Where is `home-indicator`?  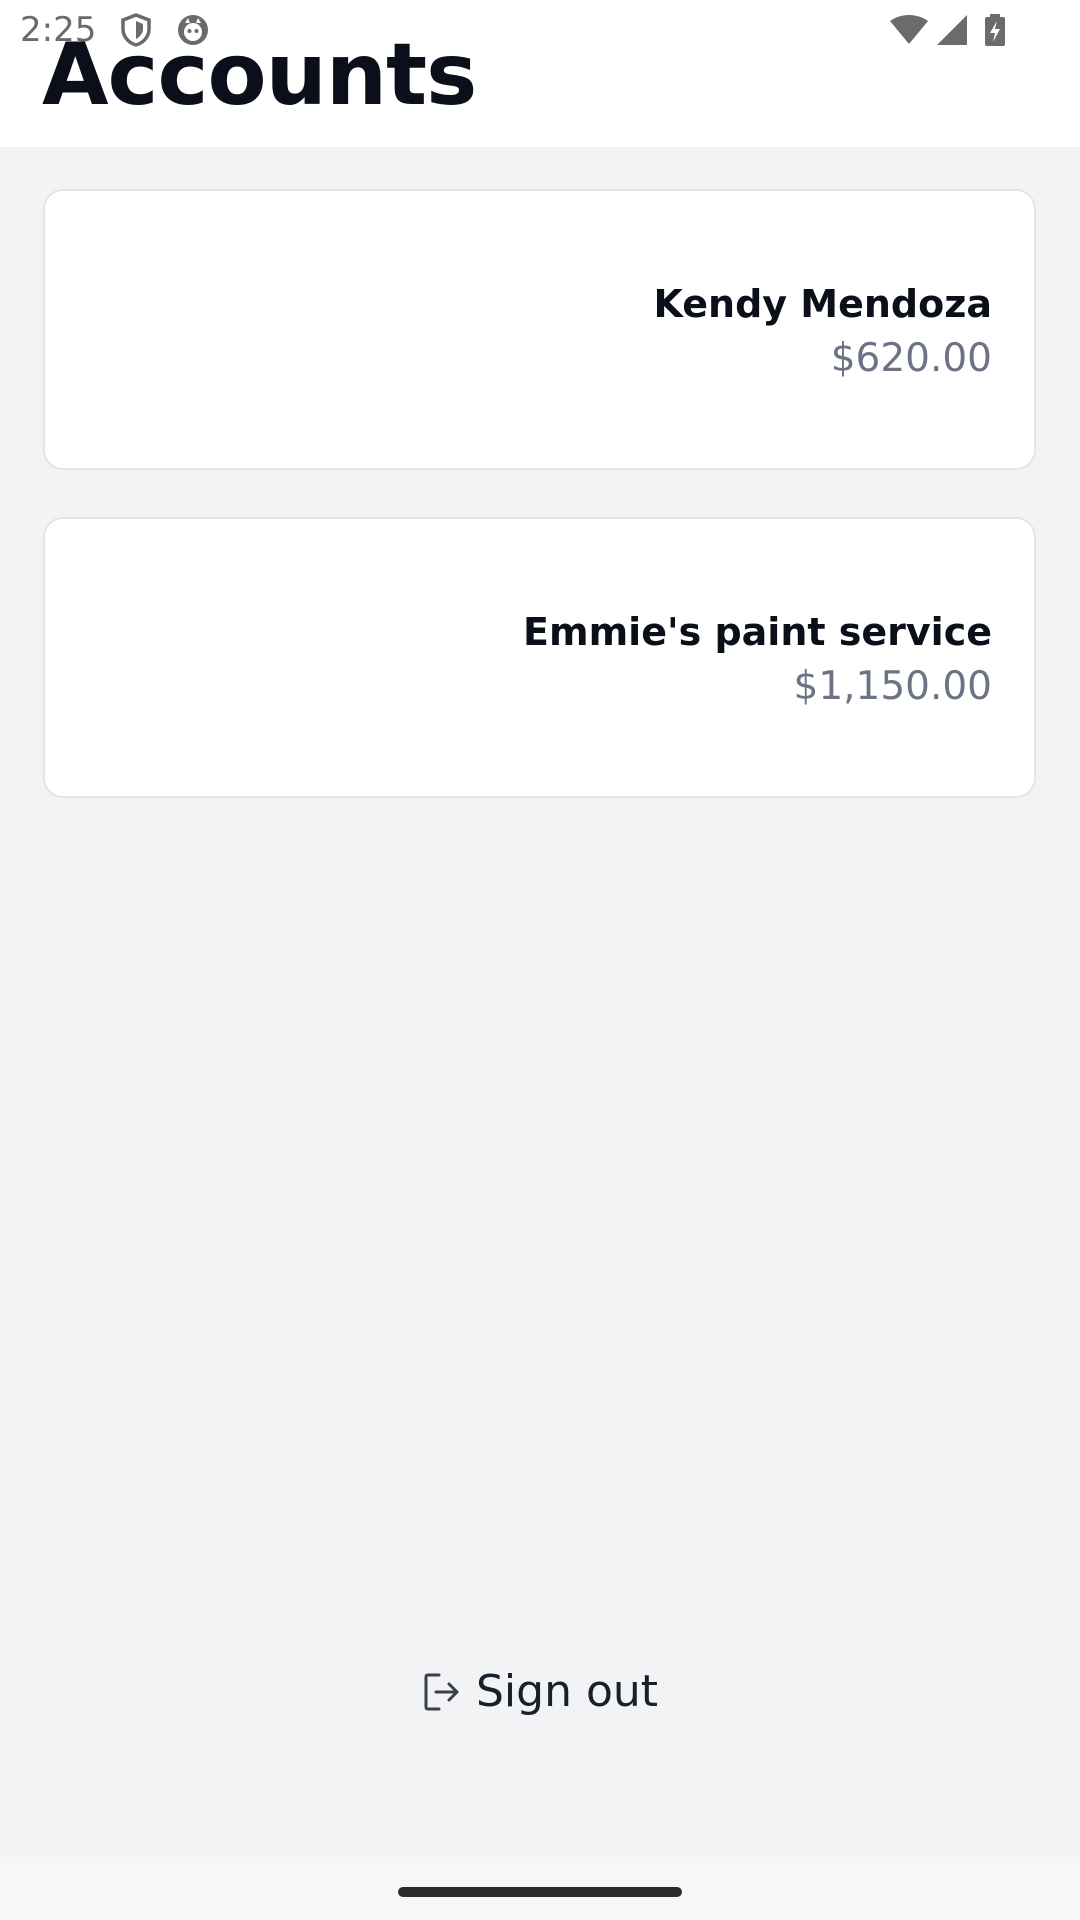 home-indicator is located at coordinates (540, 1892).